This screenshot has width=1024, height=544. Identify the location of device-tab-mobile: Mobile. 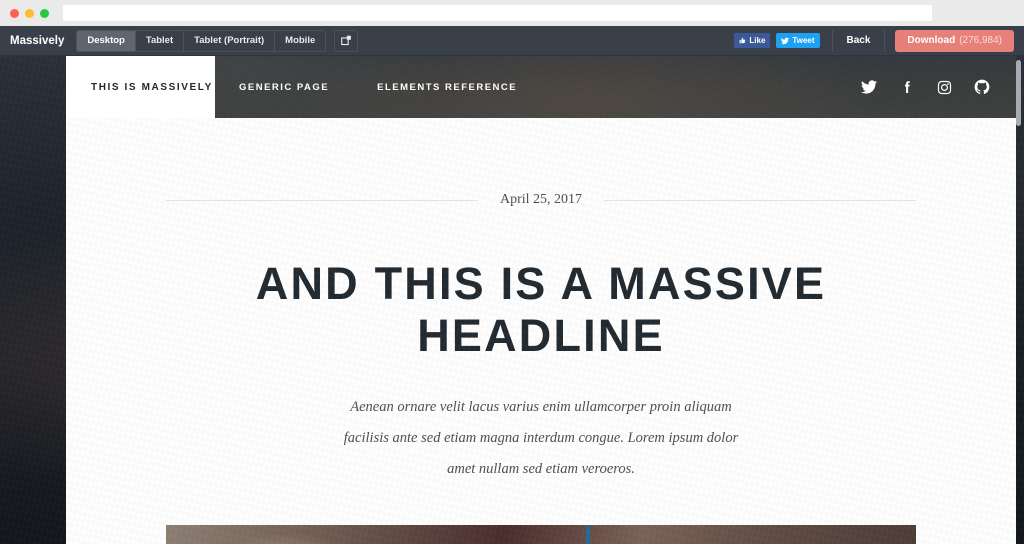
(300, 41).